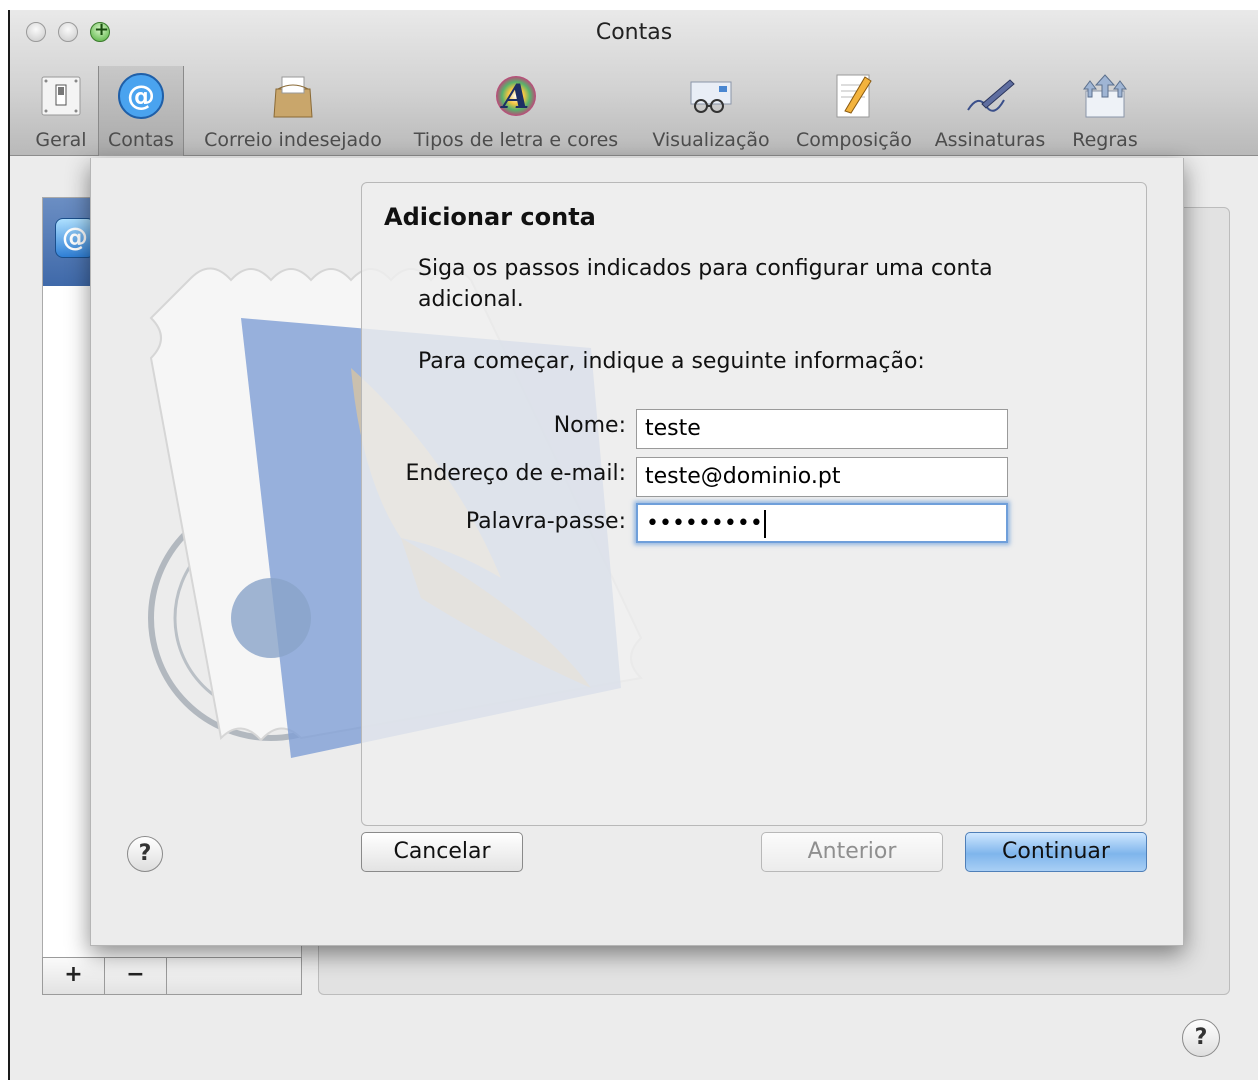  I want to click on email-field: teste@dominio.pt, so click(822, 477).